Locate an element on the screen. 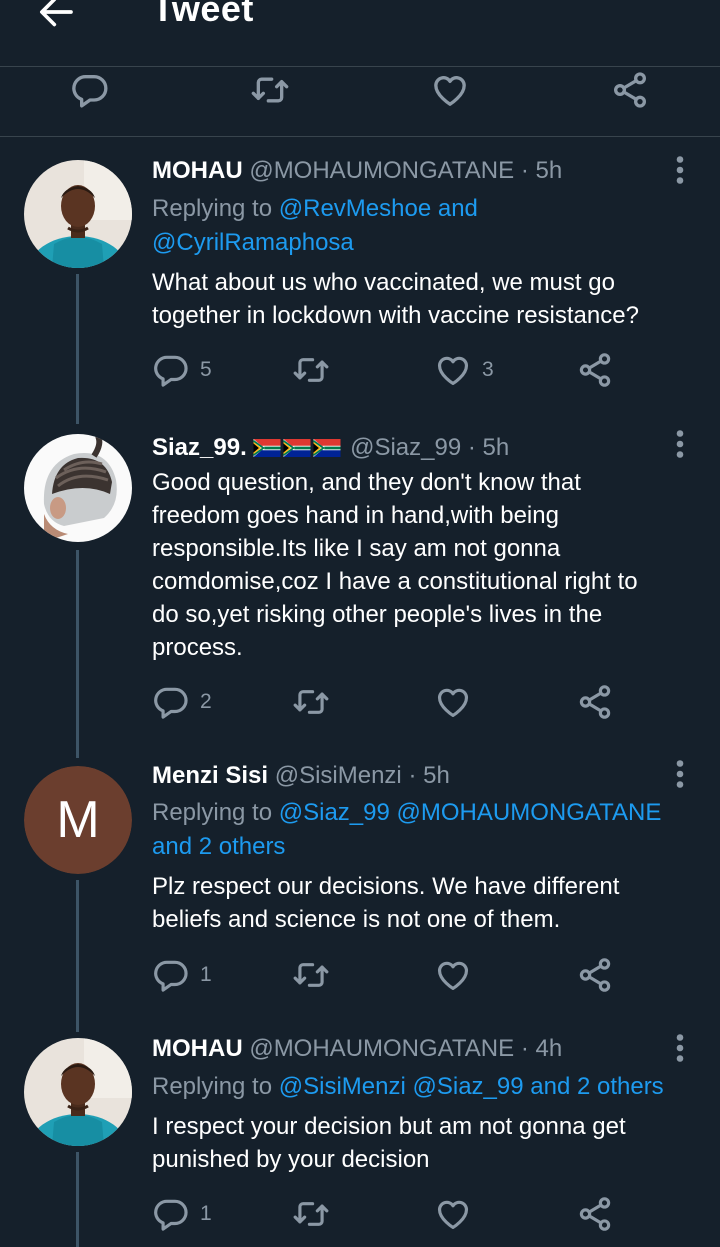 The width and height of the screenshot is (720, 1247). display-name: Siaz_99. is located at coordinates (199, 447).